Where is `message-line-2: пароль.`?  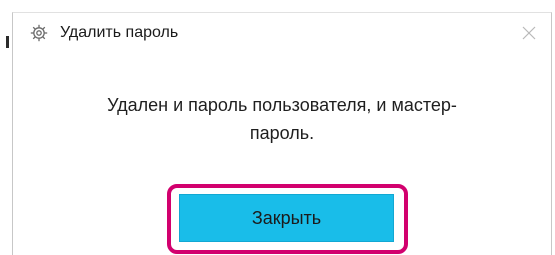
message-line-2: пароль. is located at coordinates (282, 133).